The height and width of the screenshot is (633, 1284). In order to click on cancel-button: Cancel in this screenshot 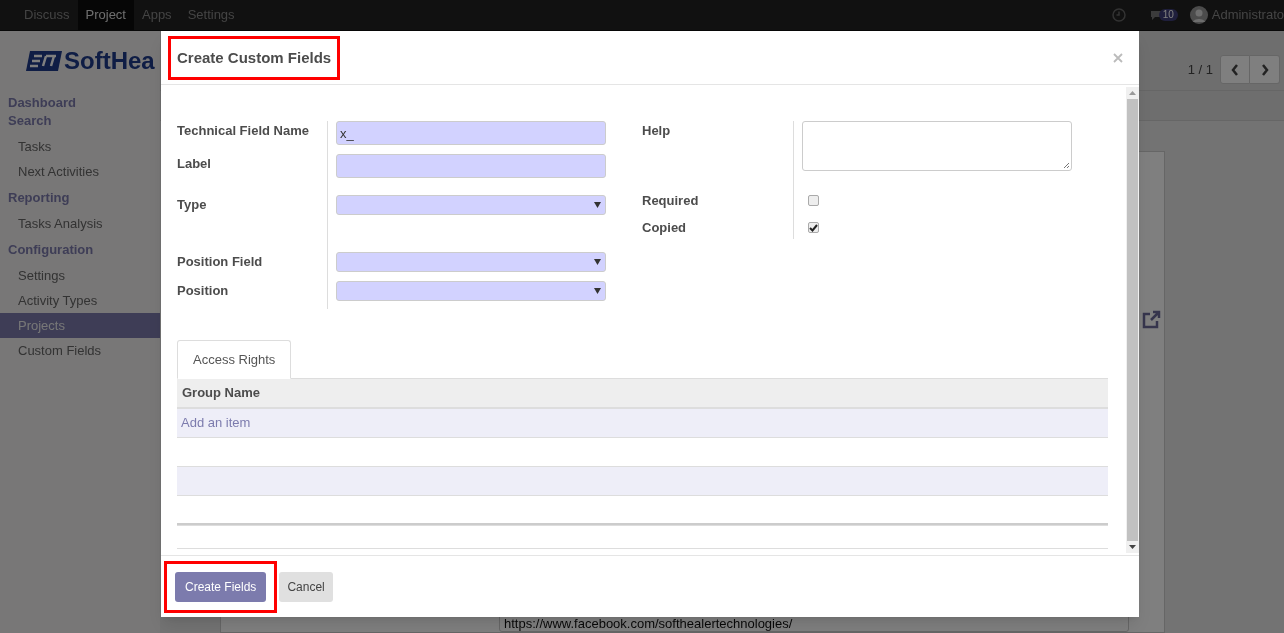, I will do `click(306, 586)`.